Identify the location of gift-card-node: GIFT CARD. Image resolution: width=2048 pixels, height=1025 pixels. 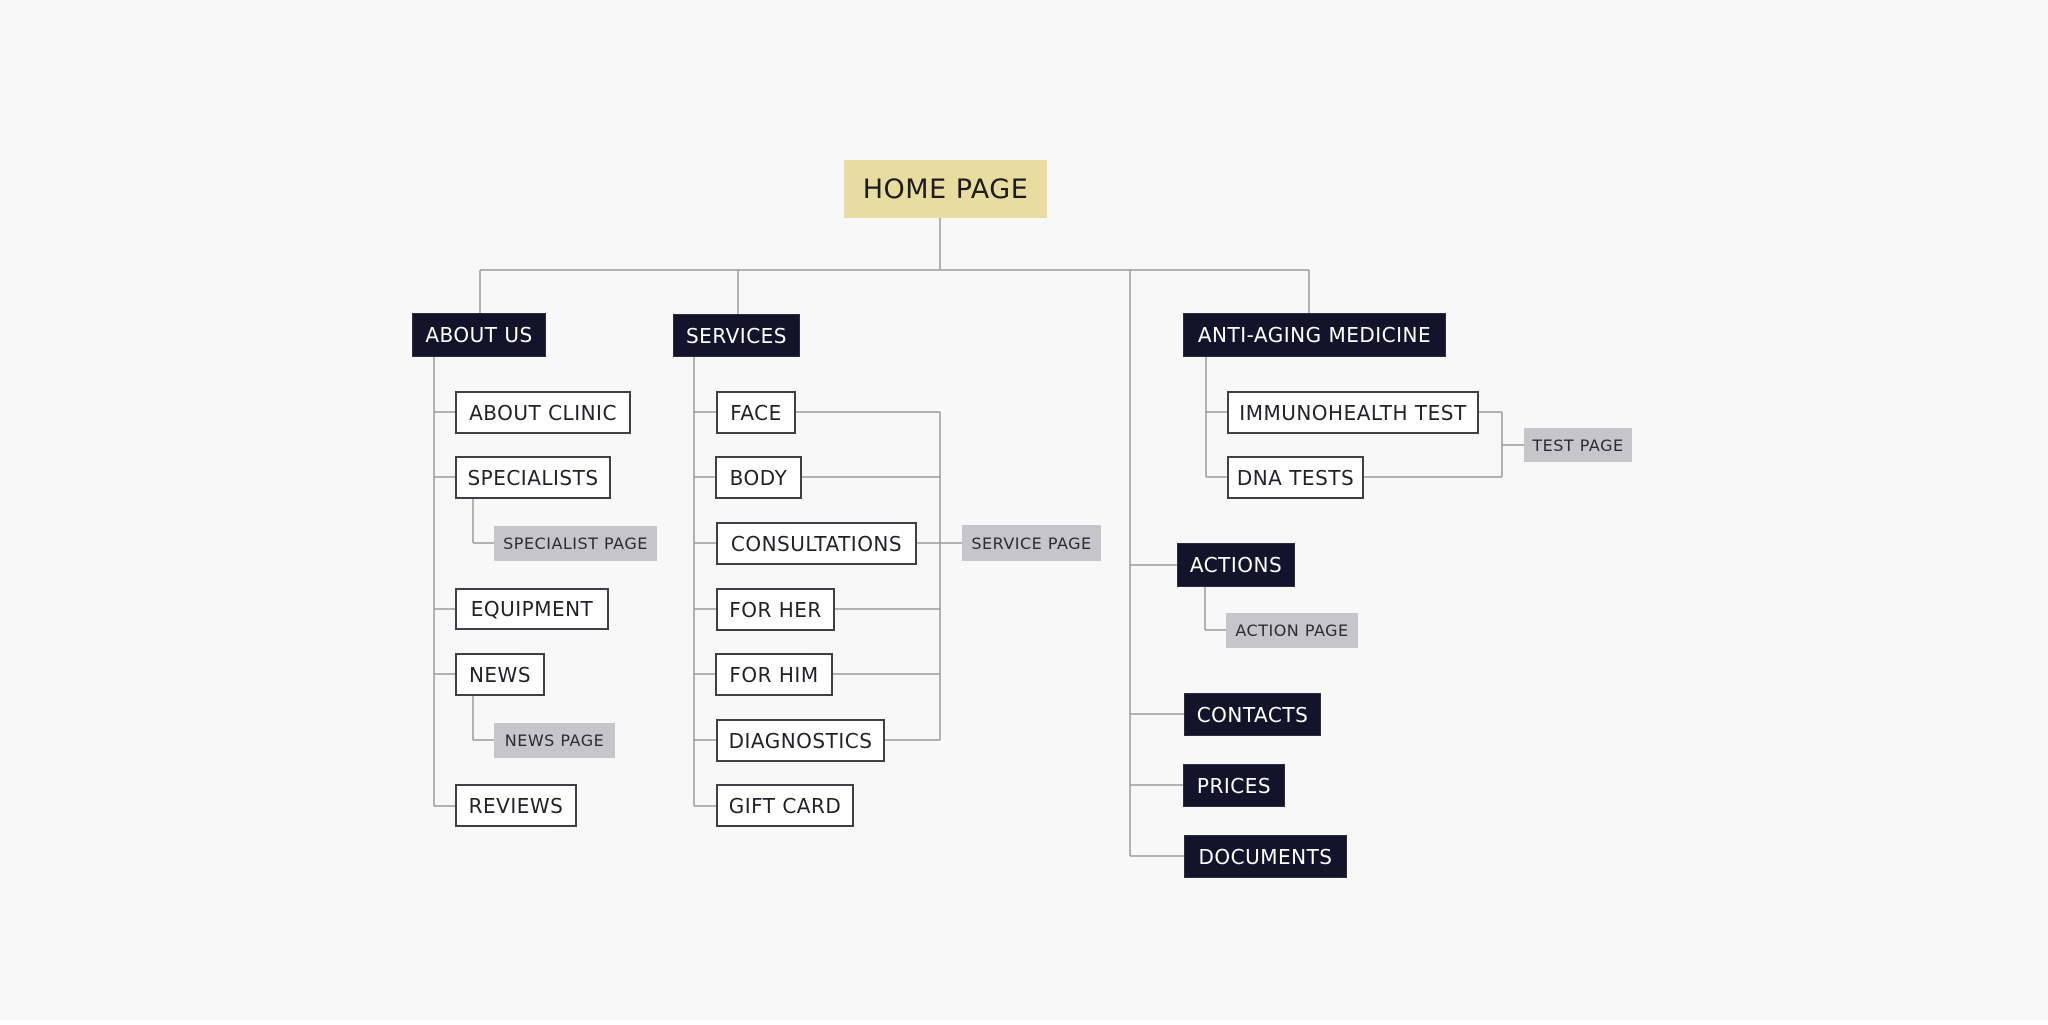
(785, 805).